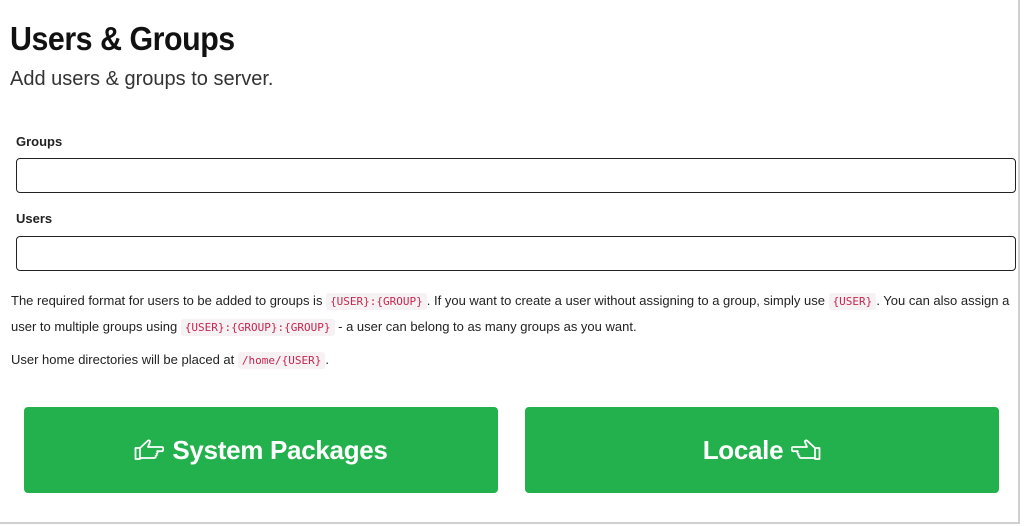 The width and height of the screenshot is (1024, 526). I want to click on locale-label: Locale, so click(743, 449).